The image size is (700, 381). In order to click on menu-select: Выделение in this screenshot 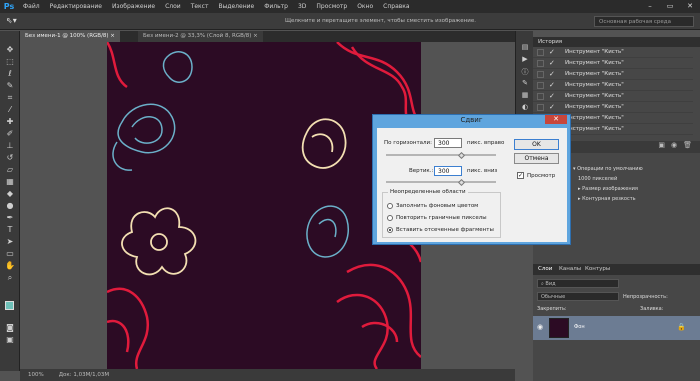, I will do `click(236, 6)`.